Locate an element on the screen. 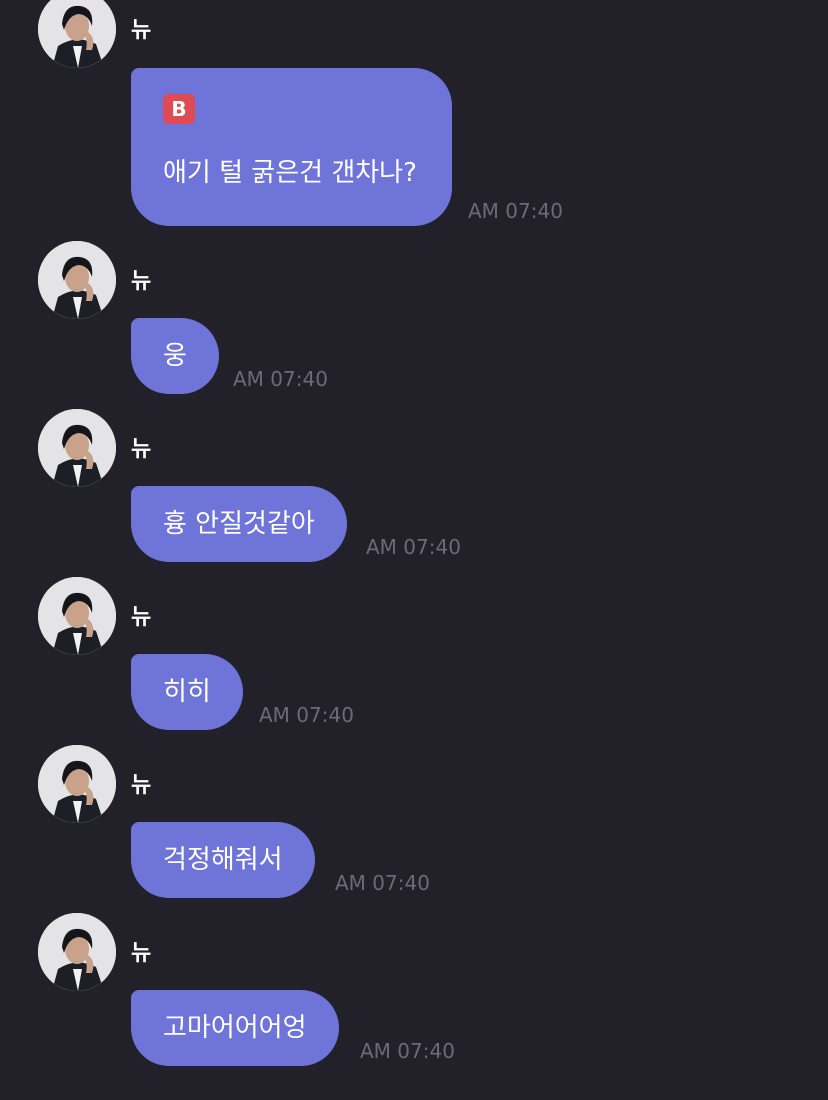 This screenshot has height=1100, width=828. message-text: 흉 안질것같아 is located at coordinates (239, 524).